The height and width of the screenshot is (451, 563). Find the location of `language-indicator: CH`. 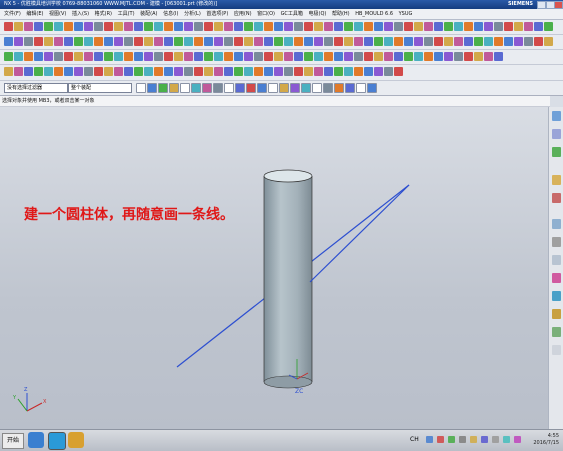

language-indicator: CH is located at coordinates (414, 439).